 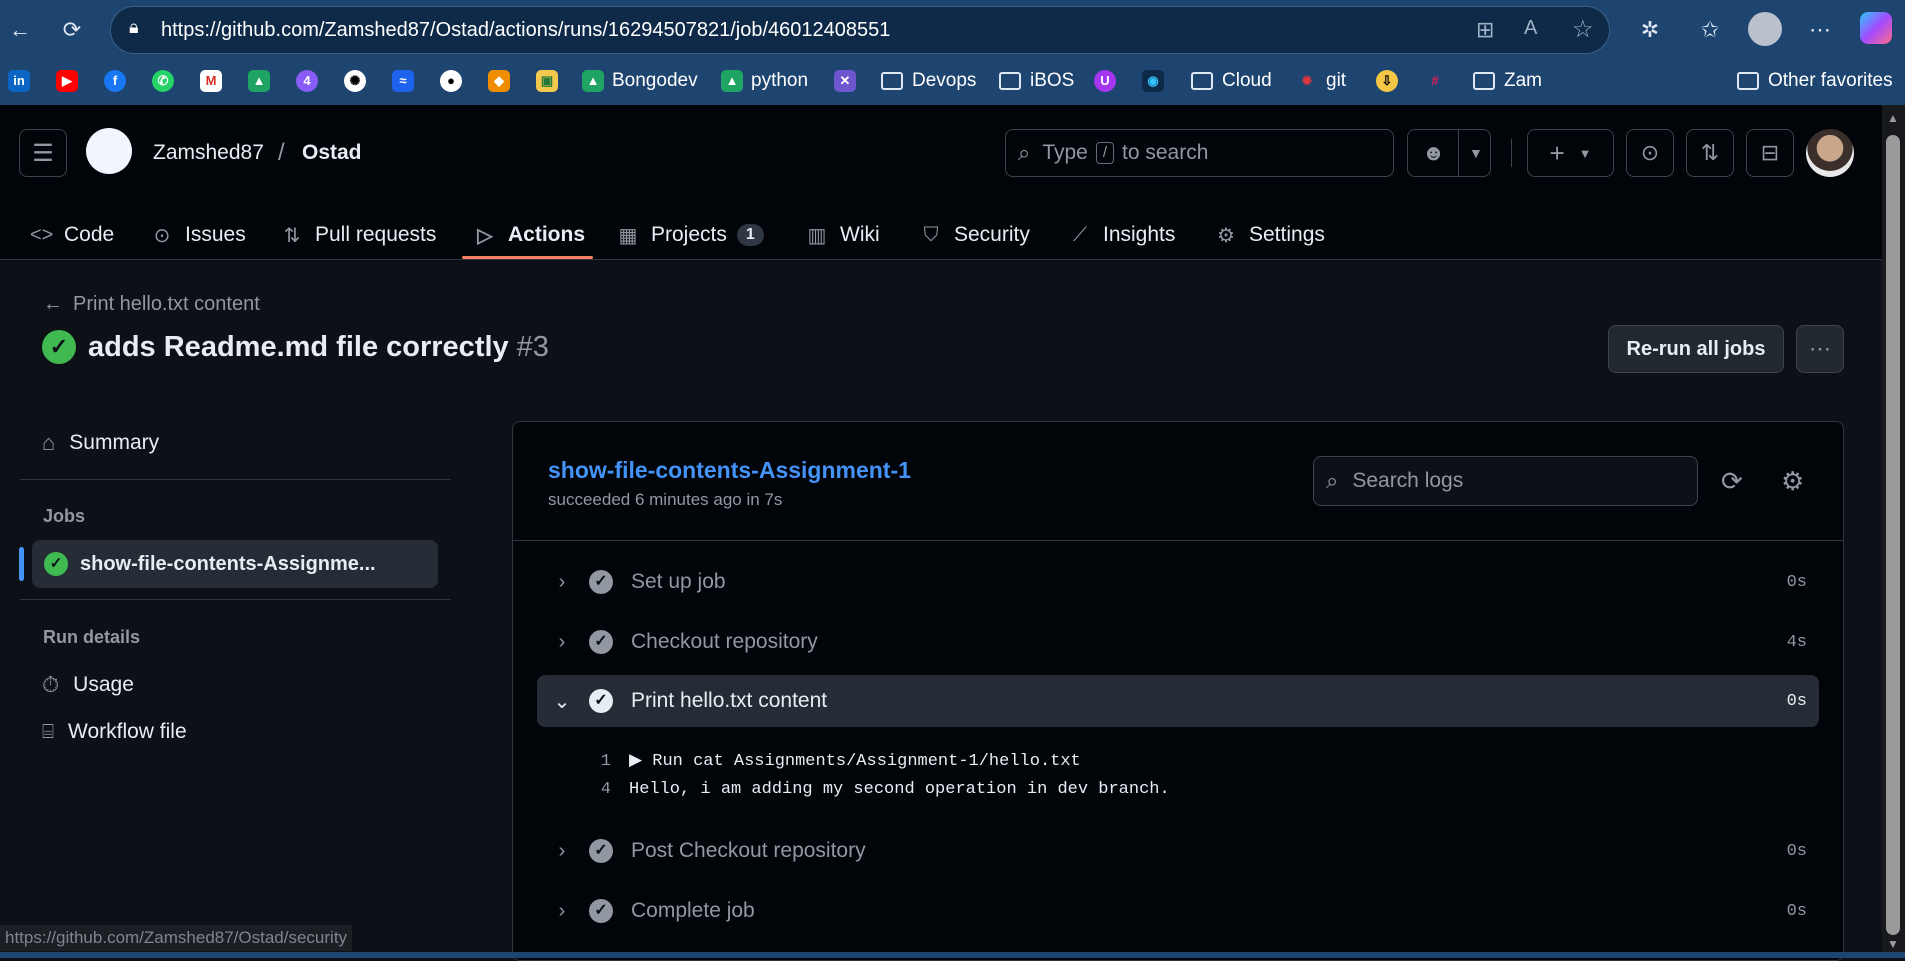 I want to click on app-available-icon: ⊞, so click(x=1485, y=30).